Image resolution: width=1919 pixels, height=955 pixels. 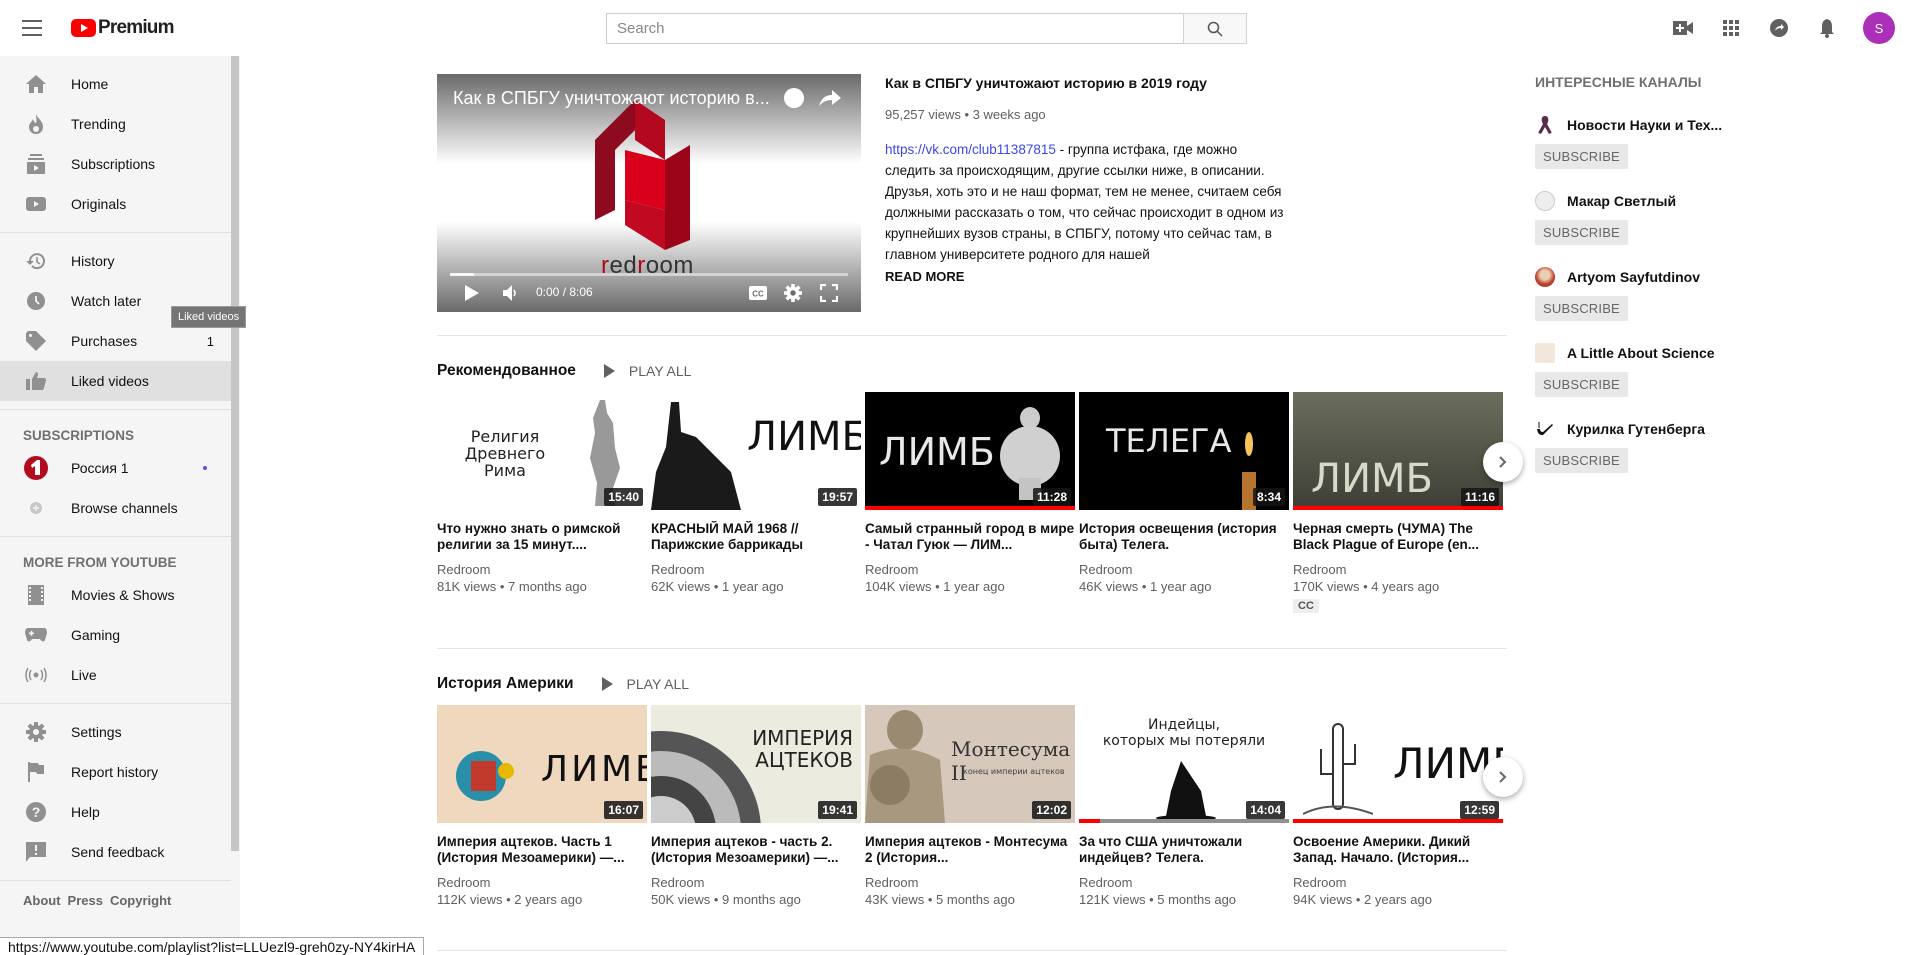 I want to click on footer-link-about: About, so click(x=42, y=900).